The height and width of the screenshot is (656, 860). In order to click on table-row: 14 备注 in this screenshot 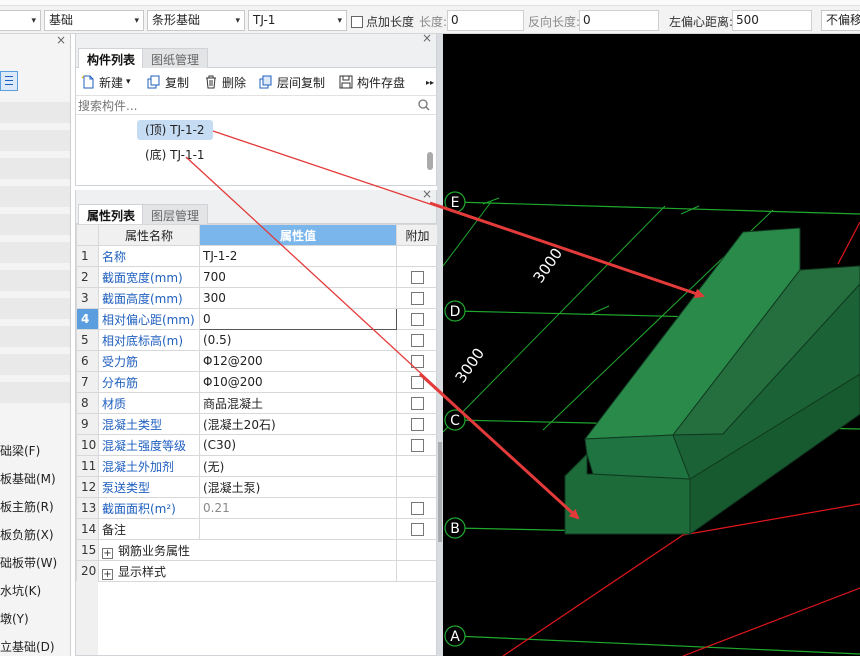, I will do `click(257, 529)`.